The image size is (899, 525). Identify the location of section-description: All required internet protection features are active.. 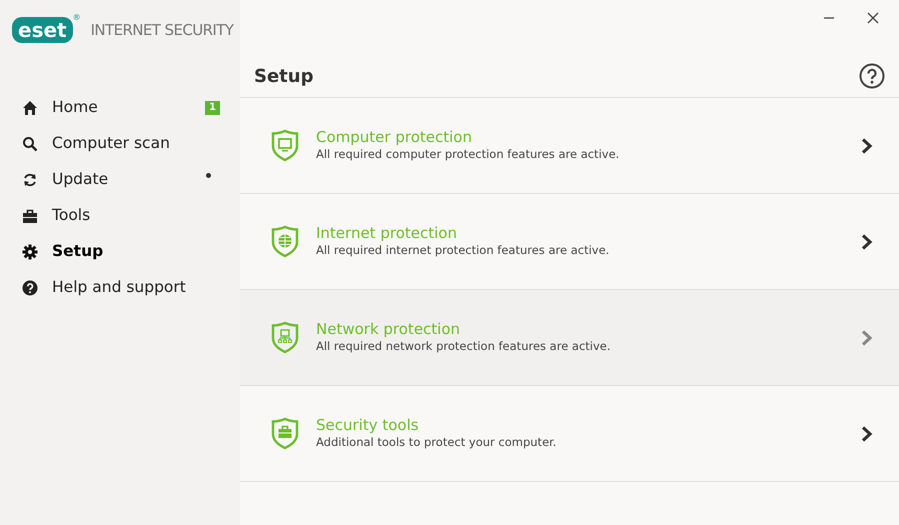
(463, 250).